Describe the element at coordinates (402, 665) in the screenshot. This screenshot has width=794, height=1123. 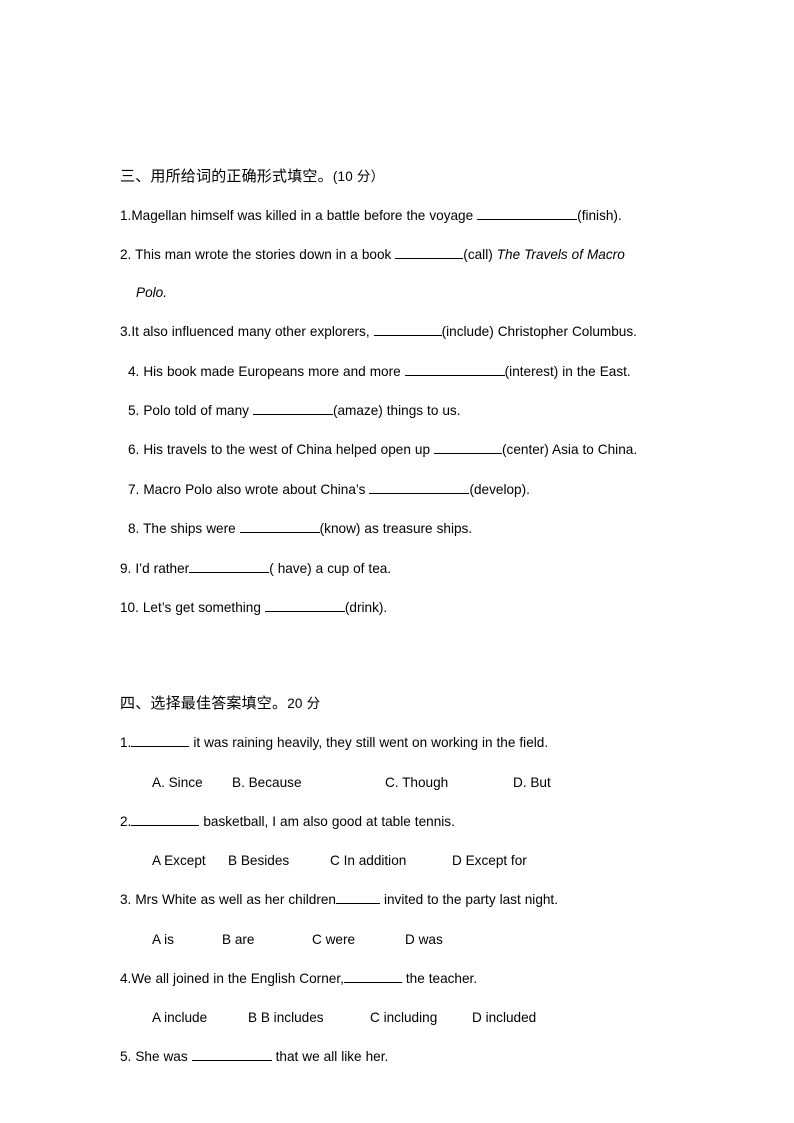
I see `section-divider-space` at that location.